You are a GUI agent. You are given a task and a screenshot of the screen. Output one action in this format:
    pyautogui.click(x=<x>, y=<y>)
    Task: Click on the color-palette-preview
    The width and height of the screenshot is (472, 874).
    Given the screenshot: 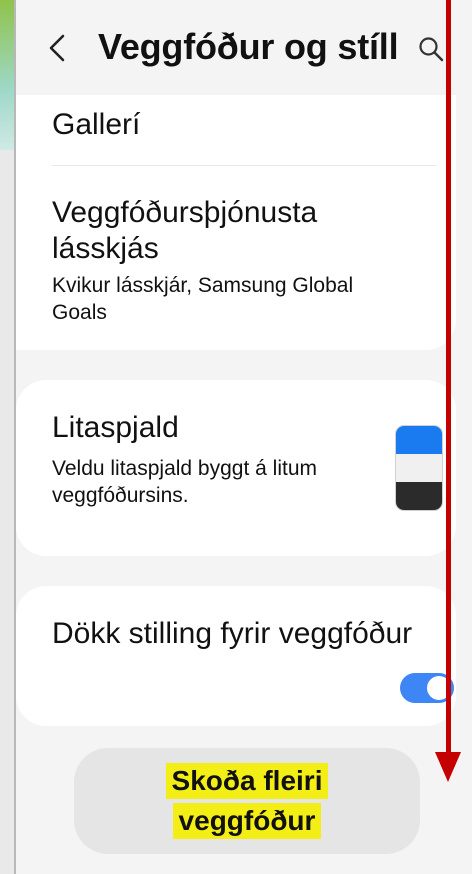 What is the action you would take?
    pyautogui.click(x=419, y=468)
    